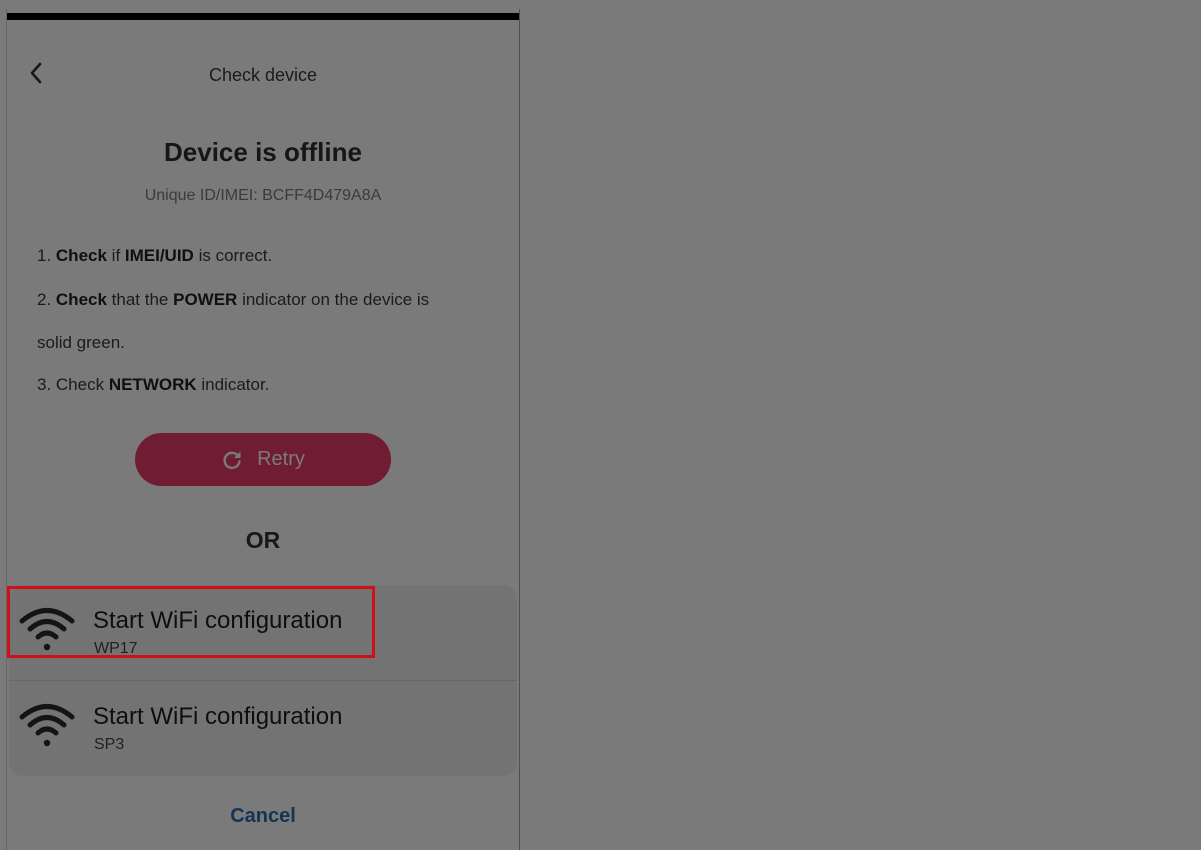 This screenshot has height=850, width=1201. Describe the element at coordinates (263, 16) in the screenshot. I see `status-bar` at that location.